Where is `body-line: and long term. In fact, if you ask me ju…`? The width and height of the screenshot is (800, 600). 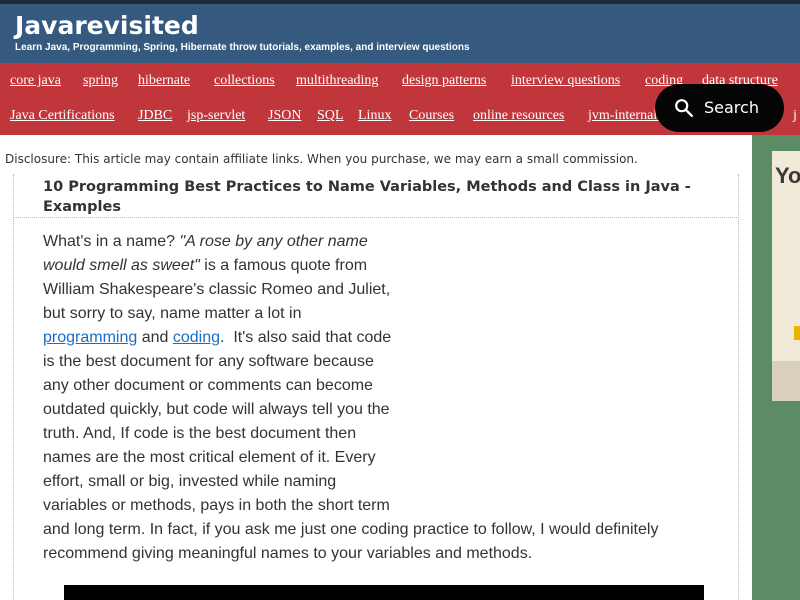
body-line: and long term. In fact, if you ask me ju… is located at coordinates (351, 529).